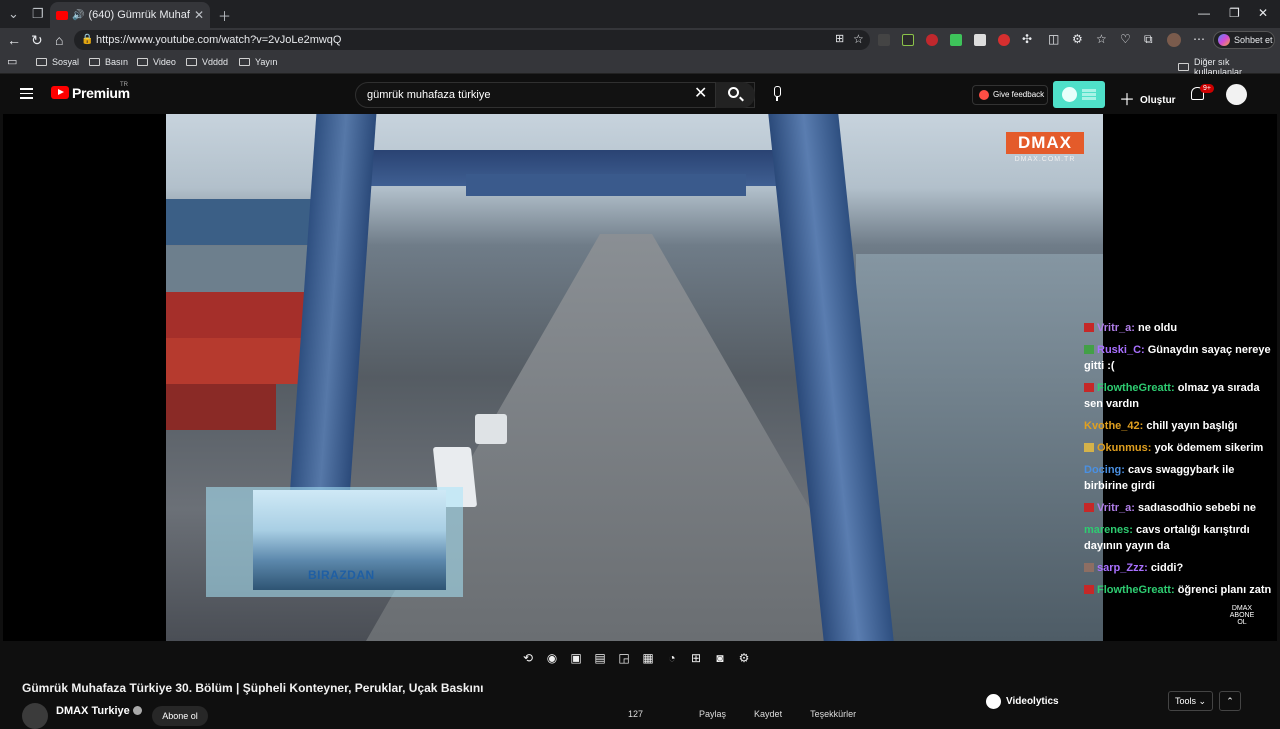  Describe the element at coordinates (908, 40) in the screenshot. I see `extension-2-icon` at that location.